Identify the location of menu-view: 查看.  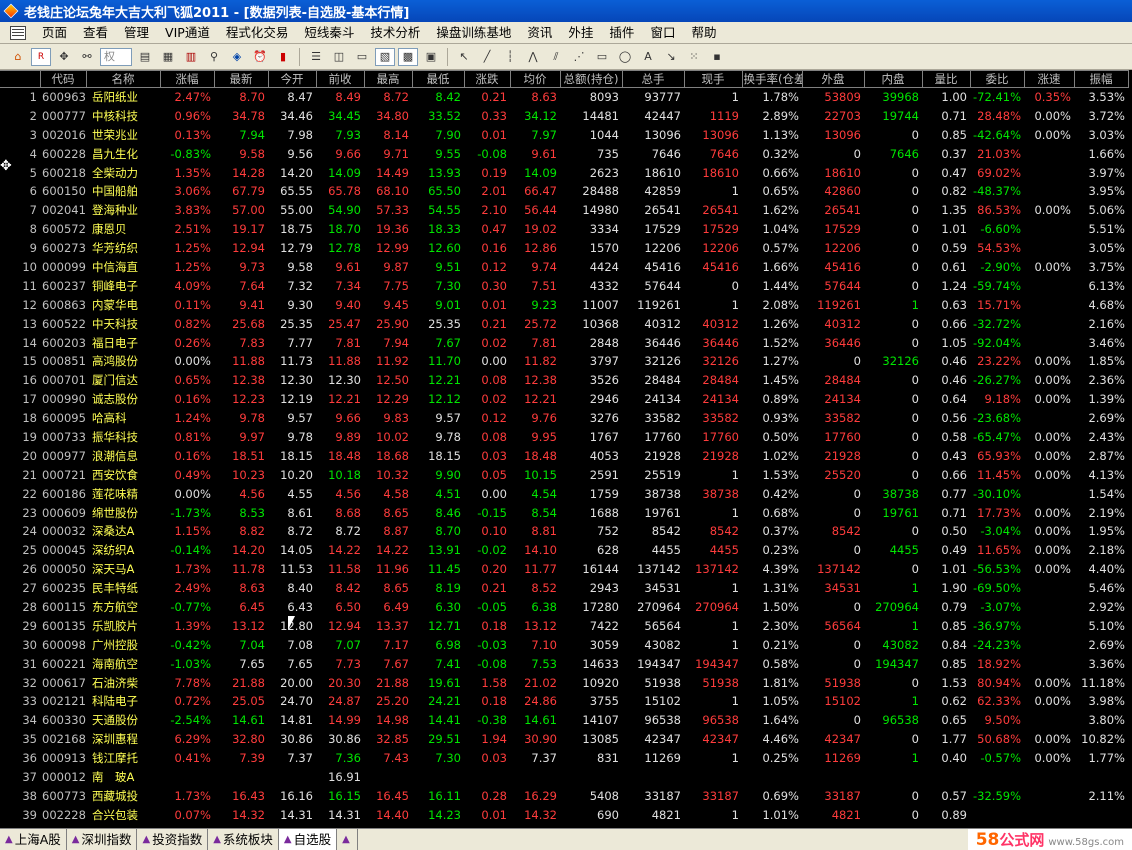
(95, 33).